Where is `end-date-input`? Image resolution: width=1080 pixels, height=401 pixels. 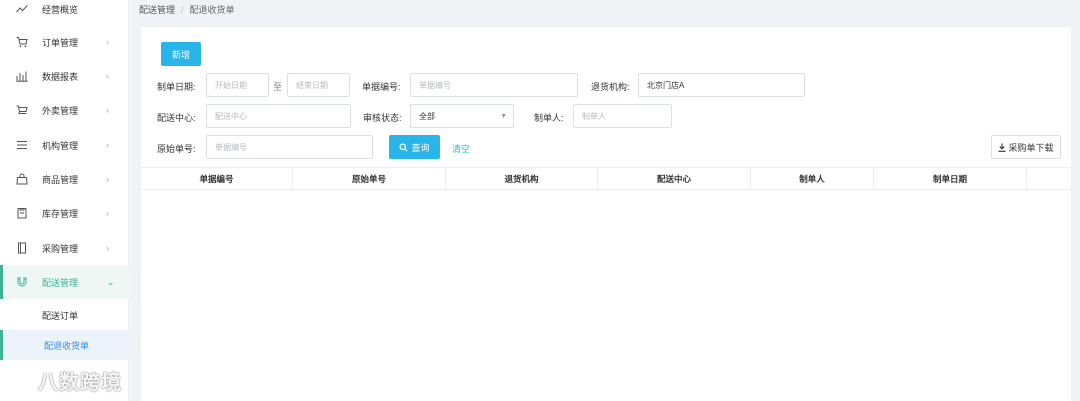 end-date-input is located at coordinates (318, 85).